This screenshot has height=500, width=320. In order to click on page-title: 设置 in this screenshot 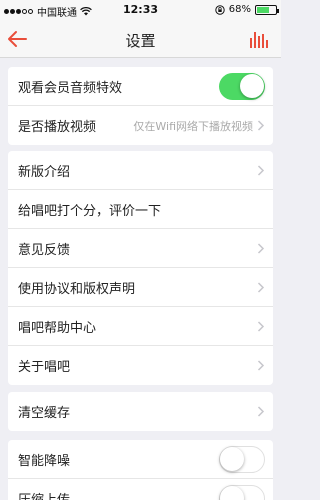, I will do `click(140, 41)`.